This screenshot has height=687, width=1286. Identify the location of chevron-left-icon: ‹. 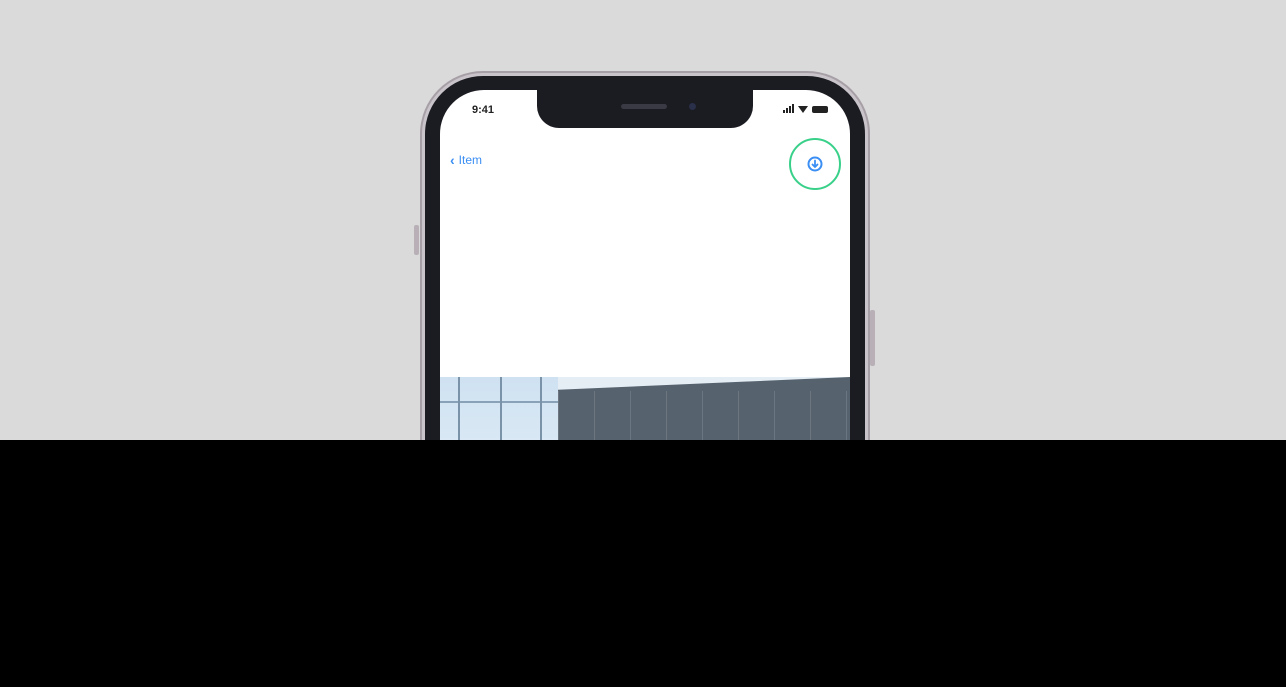
(452, 160).